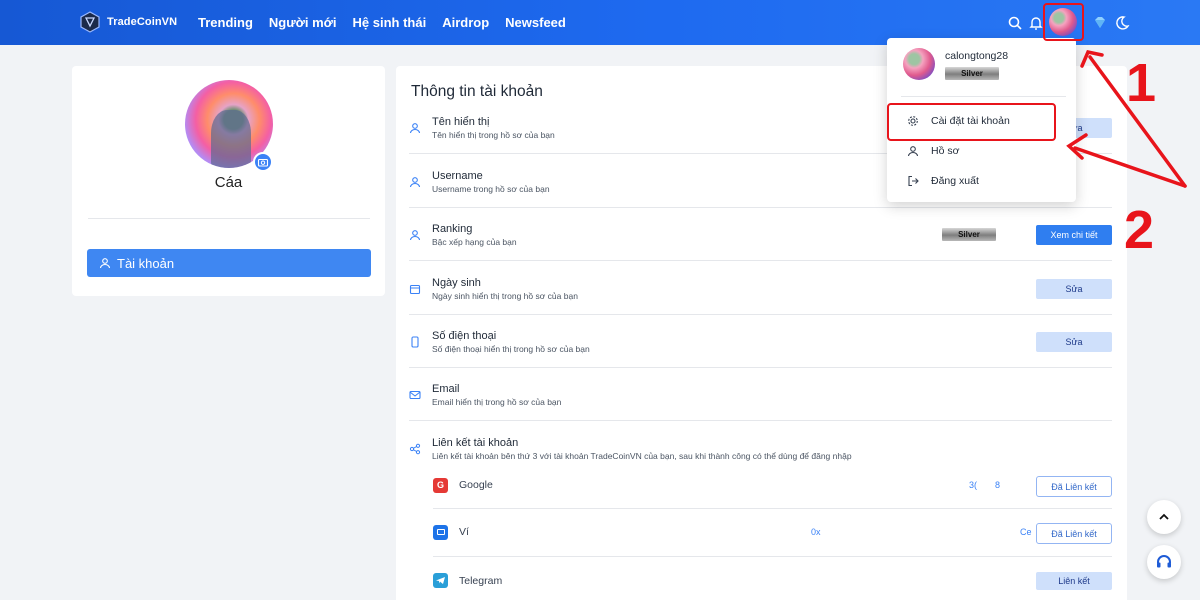 Image resolution: width=1200 pixels, height=600 pixels. What do you see at coordinates (1063, 22) in the screenshot?
I see `annotation-highlight-avatar` at bounding box center [1063, 22].